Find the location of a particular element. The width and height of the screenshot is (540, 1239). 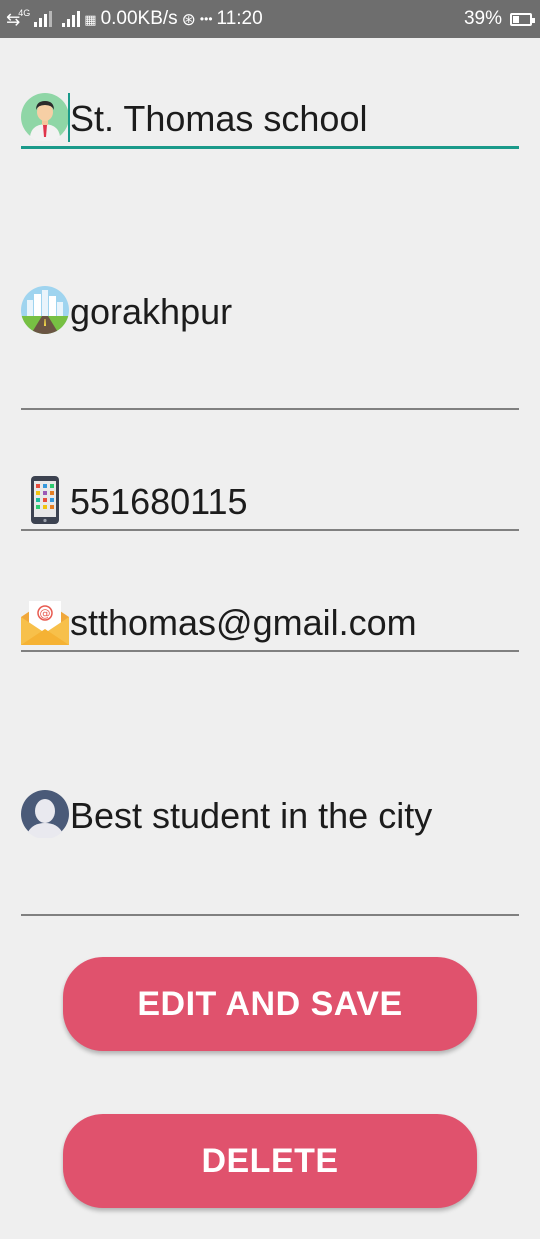

signal-strength-icon is located at coordinates (43, 19).